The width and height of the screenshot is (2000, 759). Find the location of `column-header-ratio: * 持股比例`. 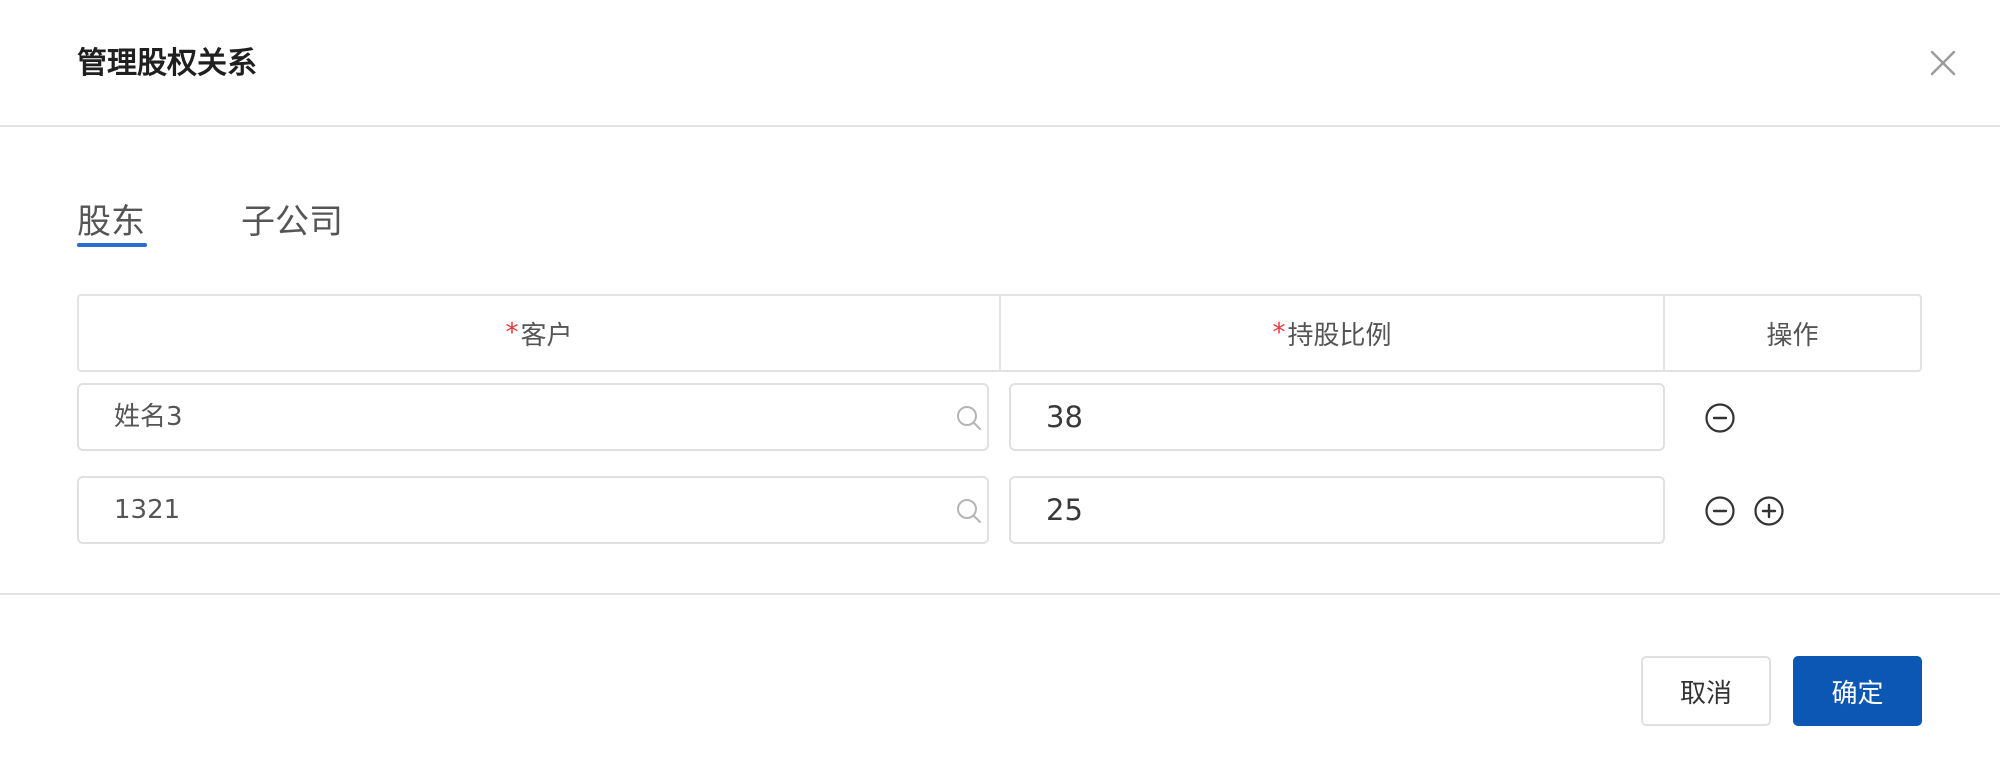

column-header-ratio: * 持股比例 is located at coordinates (1333, 333).